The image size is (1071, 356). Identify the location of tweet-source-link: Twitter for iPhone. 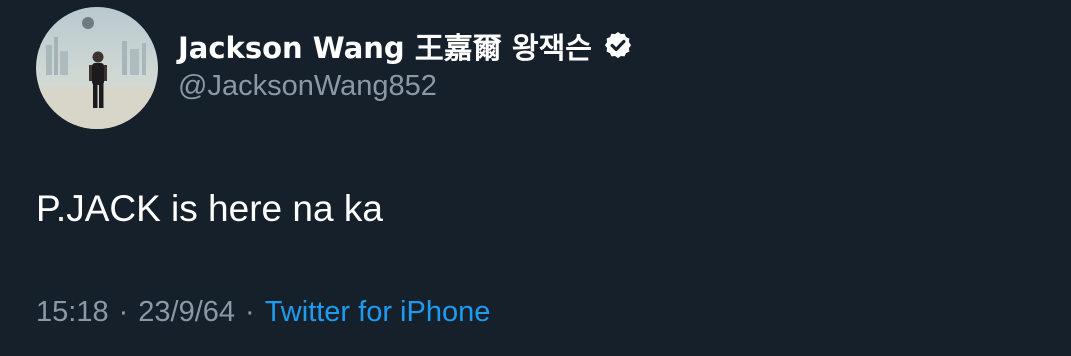
(378, 312).